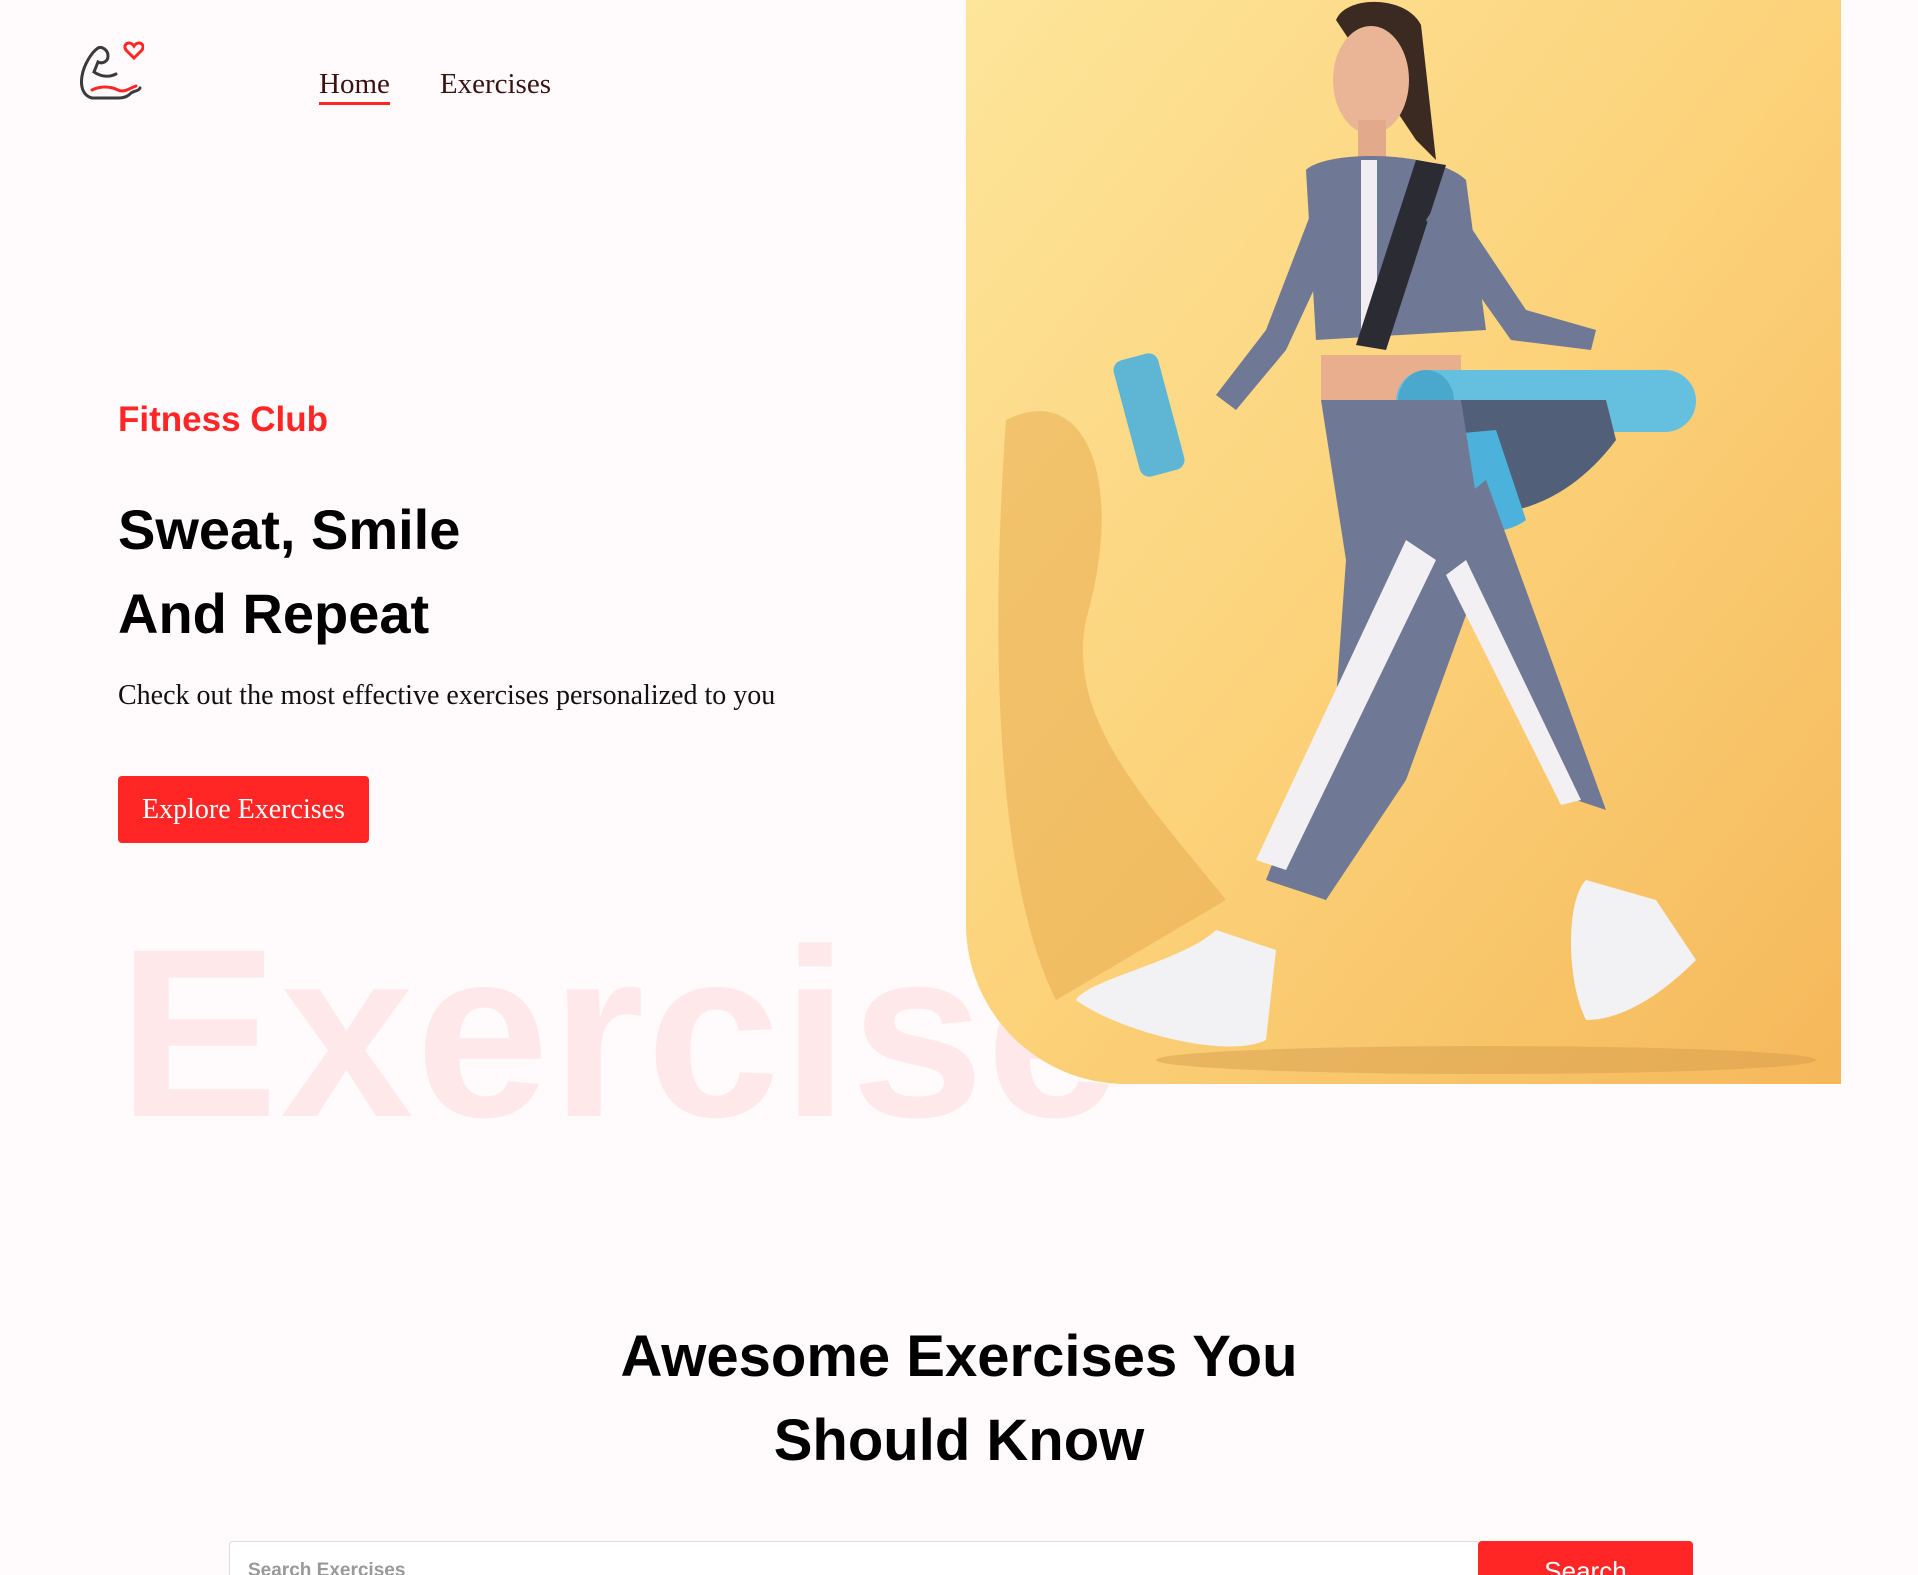 The height and width of the screenshot is (1575, 1918). Describe the element at coordinates (1585, 1558) in the screenshot. I see `search-button: Search` at that location.